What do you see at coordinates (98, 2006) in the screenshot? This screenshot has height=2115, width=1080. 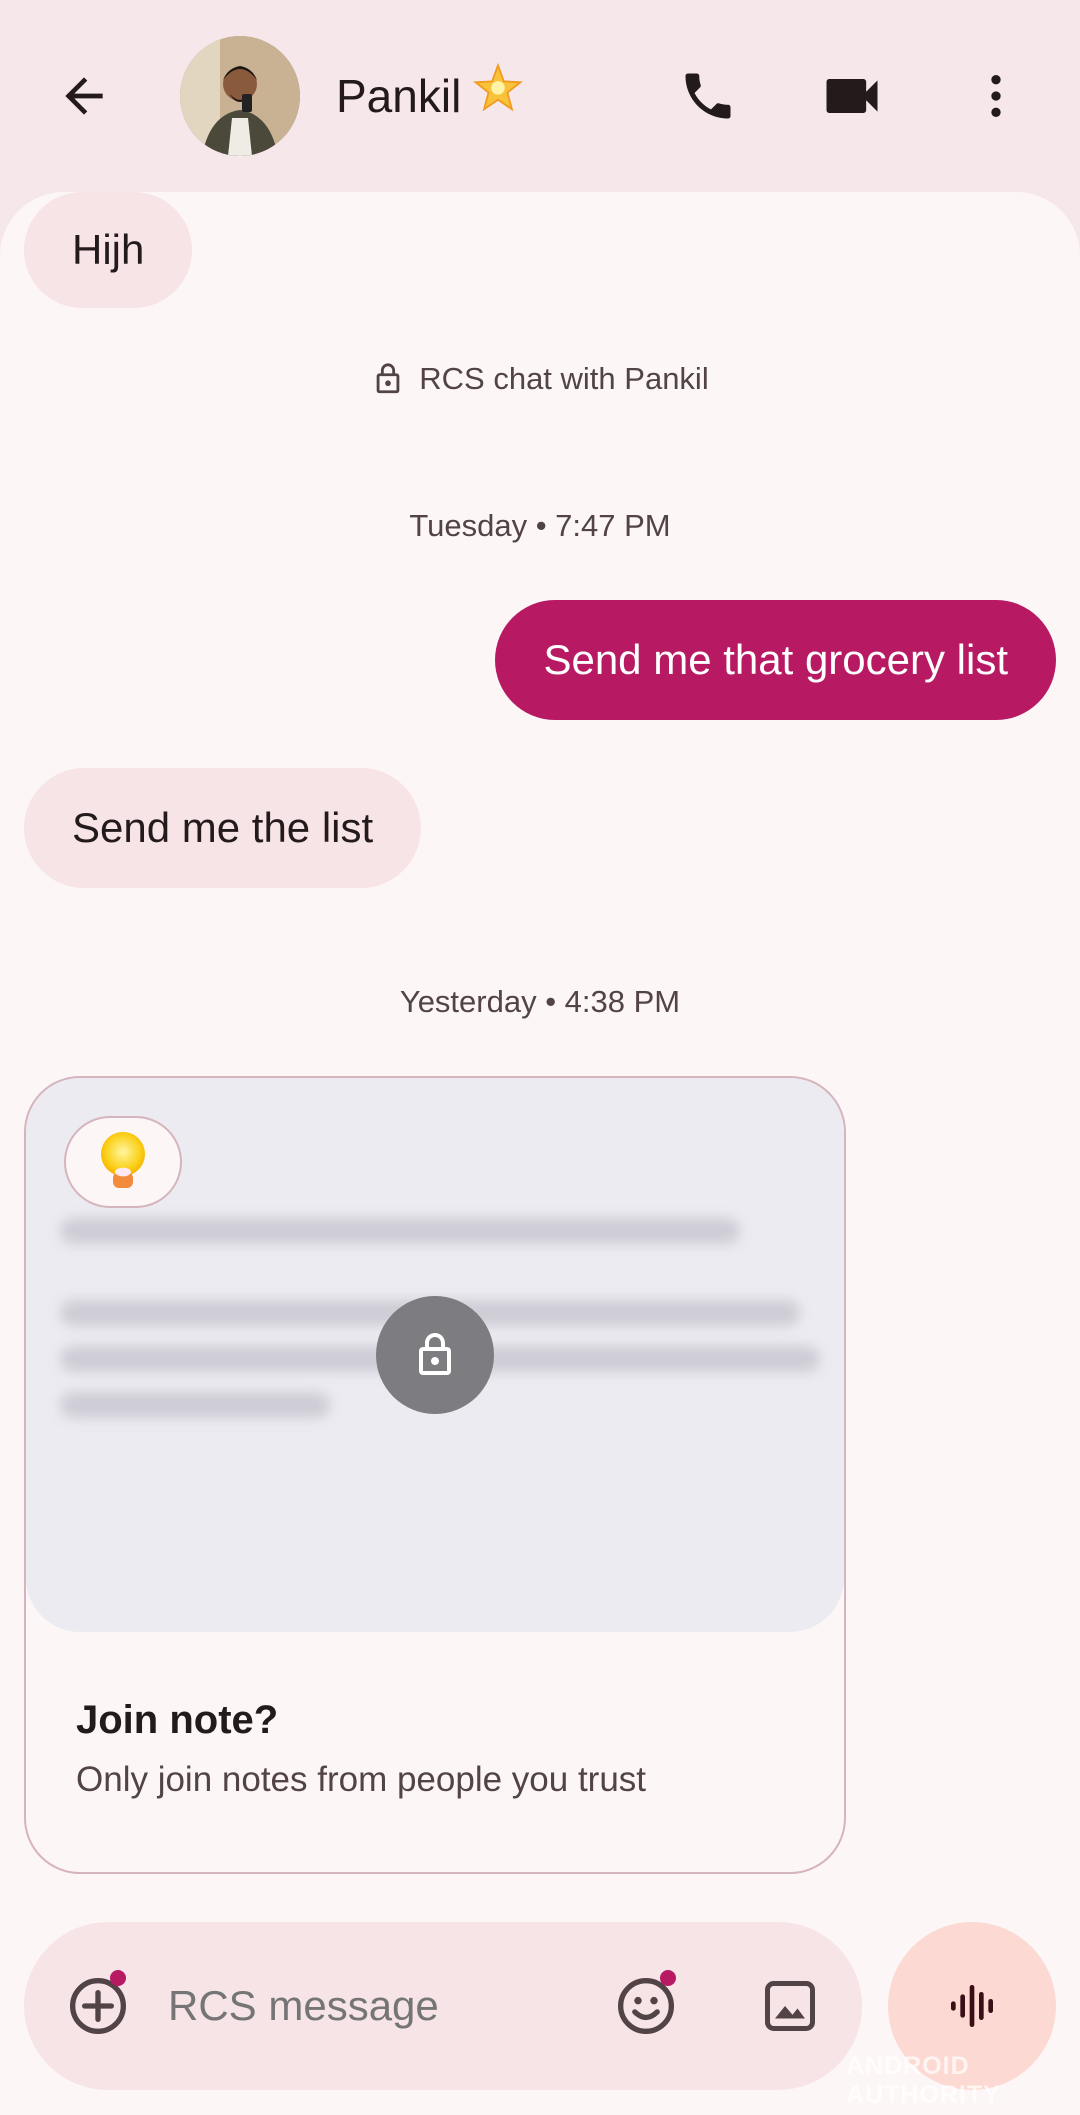 I see `attach-button` at bounding box center [98, 2006].